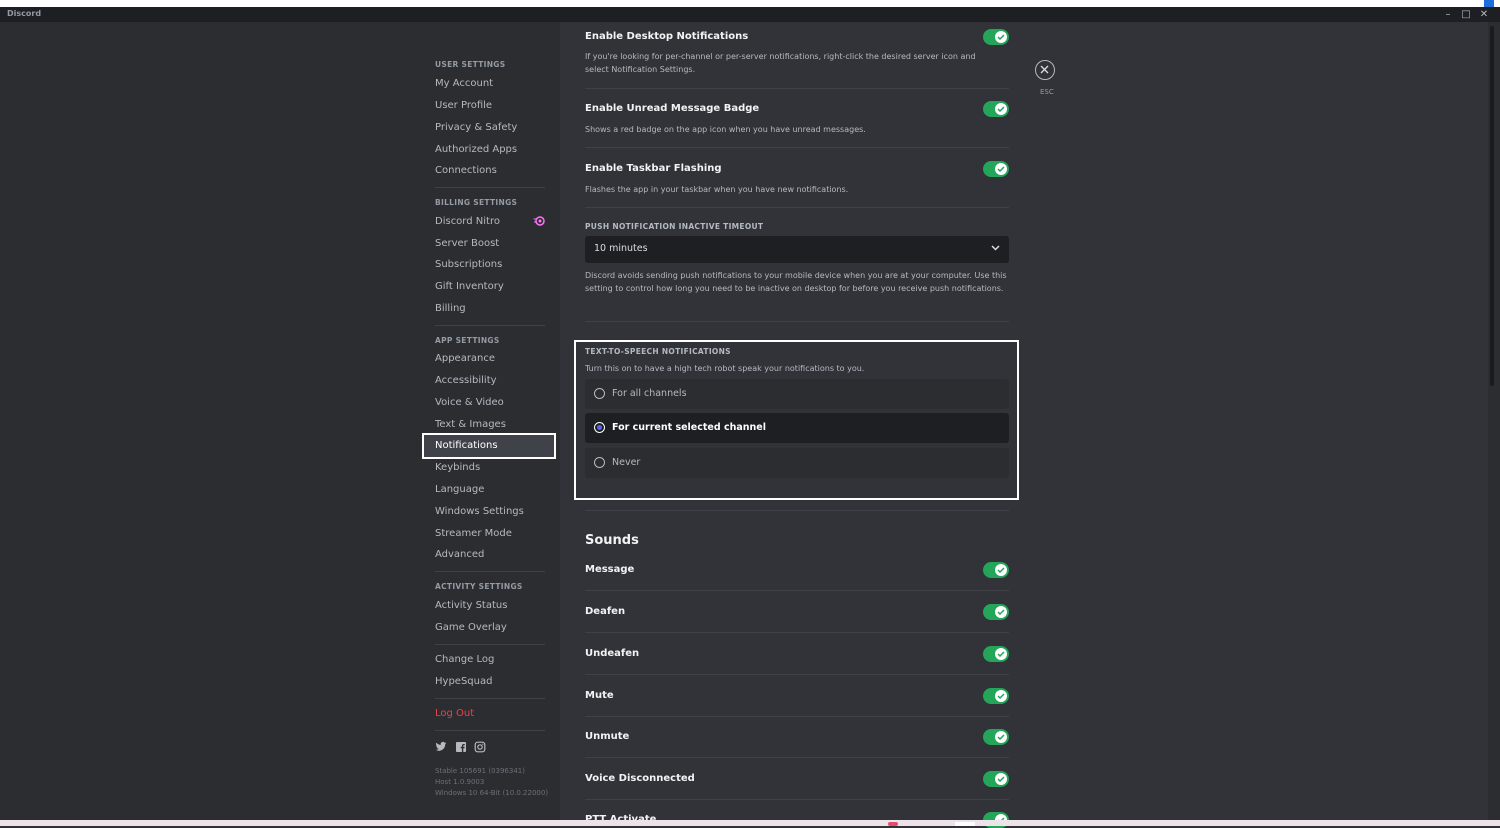 The height and width of the screenshot is (828, 1500). Describe the element at coordinates (605, 611) in the screenshot. I see `sound-deafen-label: Deafen` at that location.